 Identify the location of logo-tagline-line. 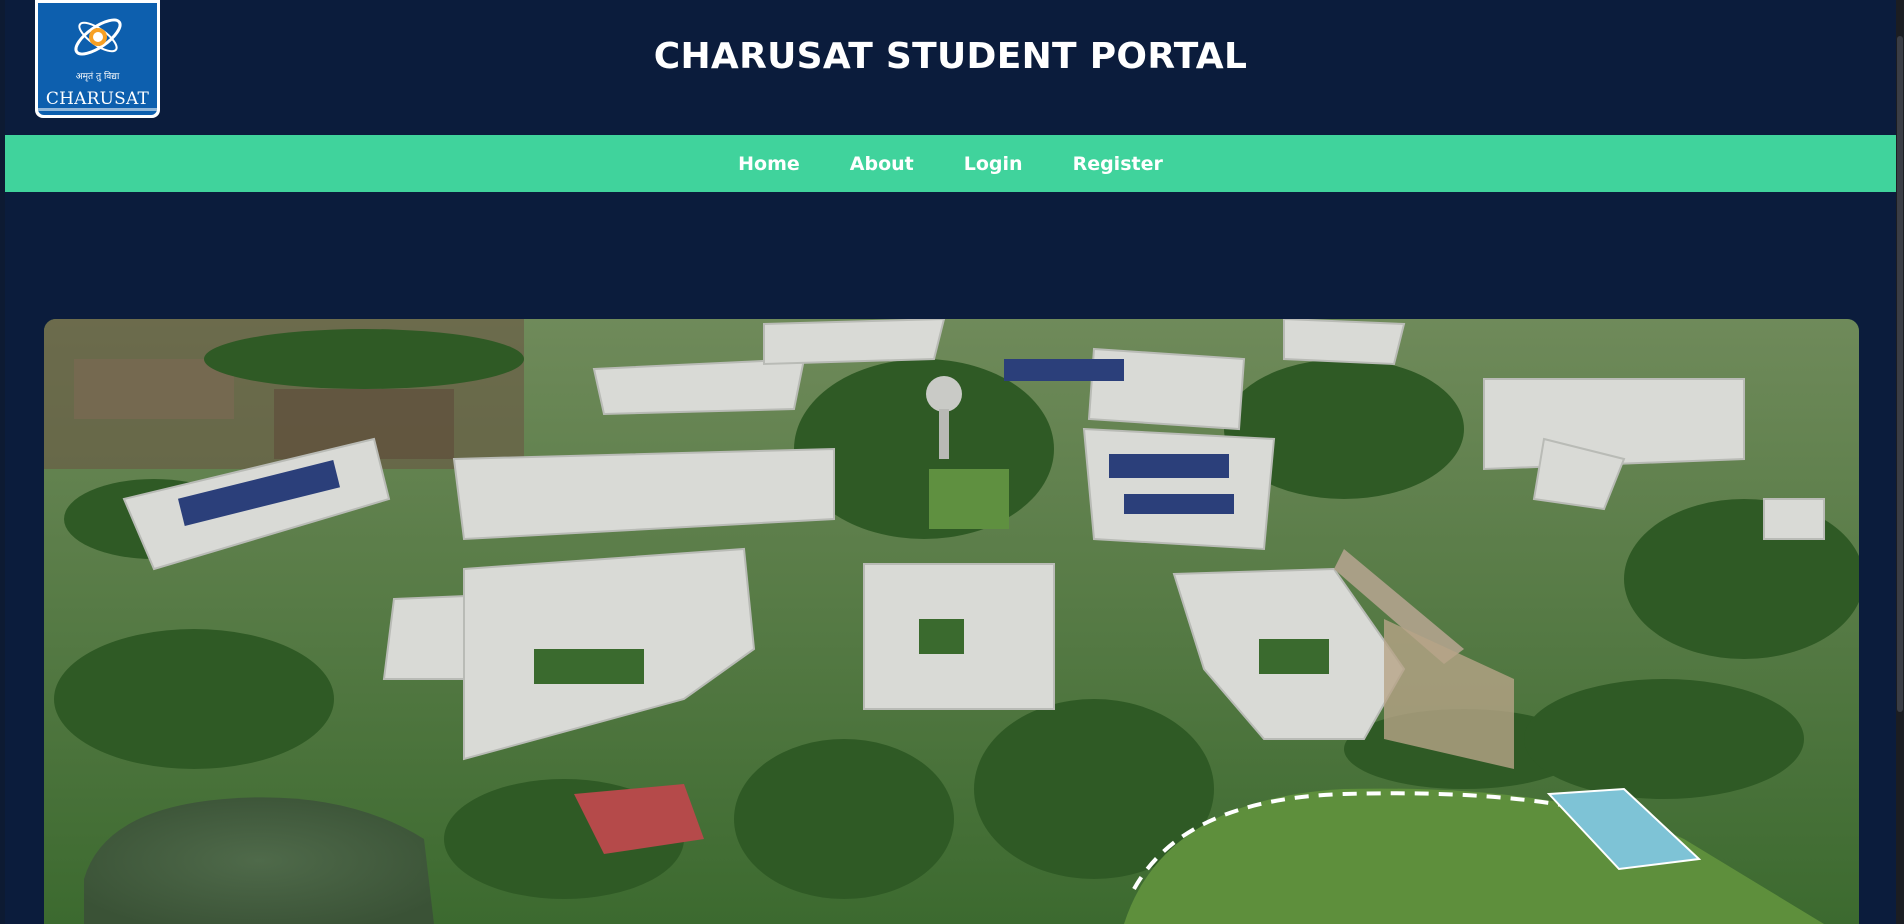
(97, 109).